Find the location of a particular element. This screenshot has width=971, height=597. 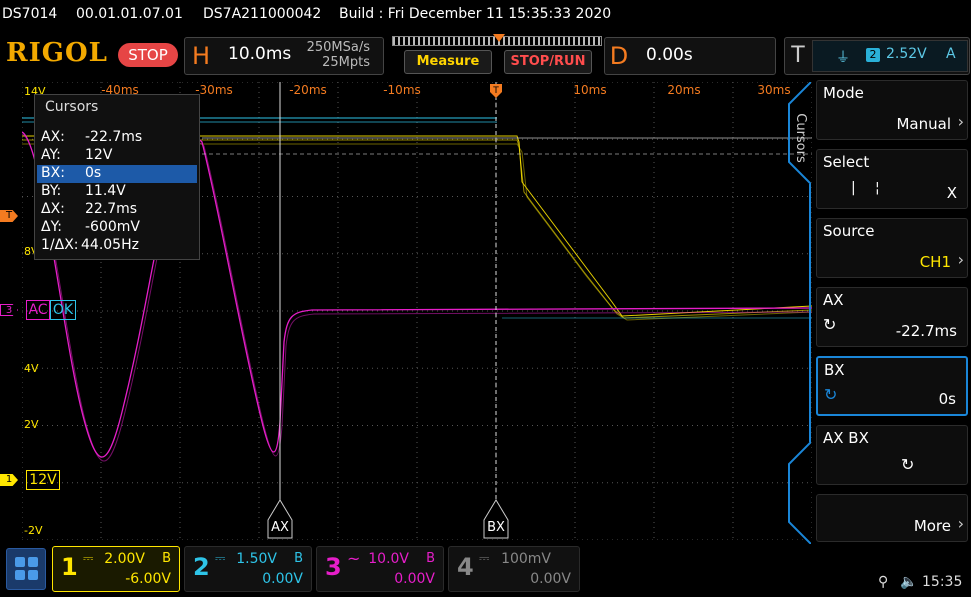

rigol-logo: RIGOL is located at coordinates (57, 53).